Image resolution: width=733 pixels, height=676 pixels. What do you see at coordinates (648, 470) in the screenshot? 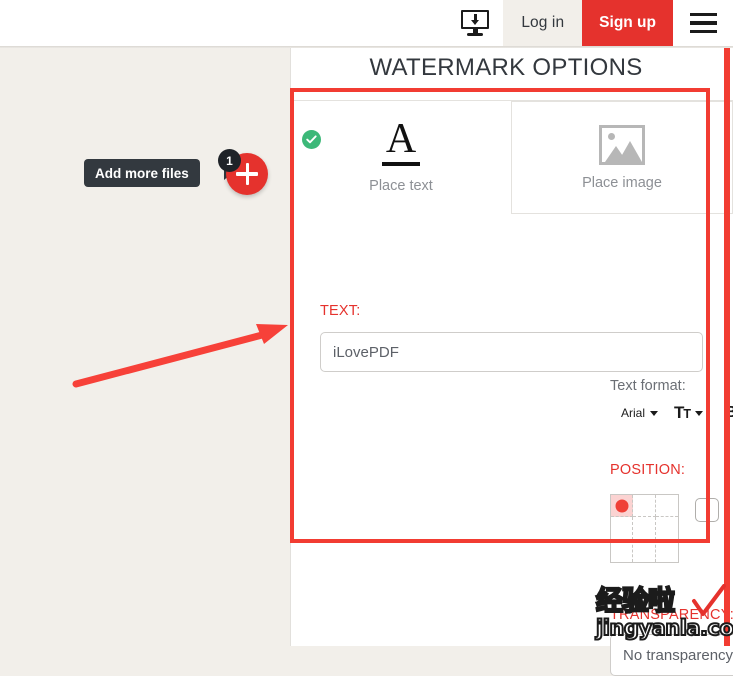
I see `position-label: POSITION:` at bounding box center [648, 470].